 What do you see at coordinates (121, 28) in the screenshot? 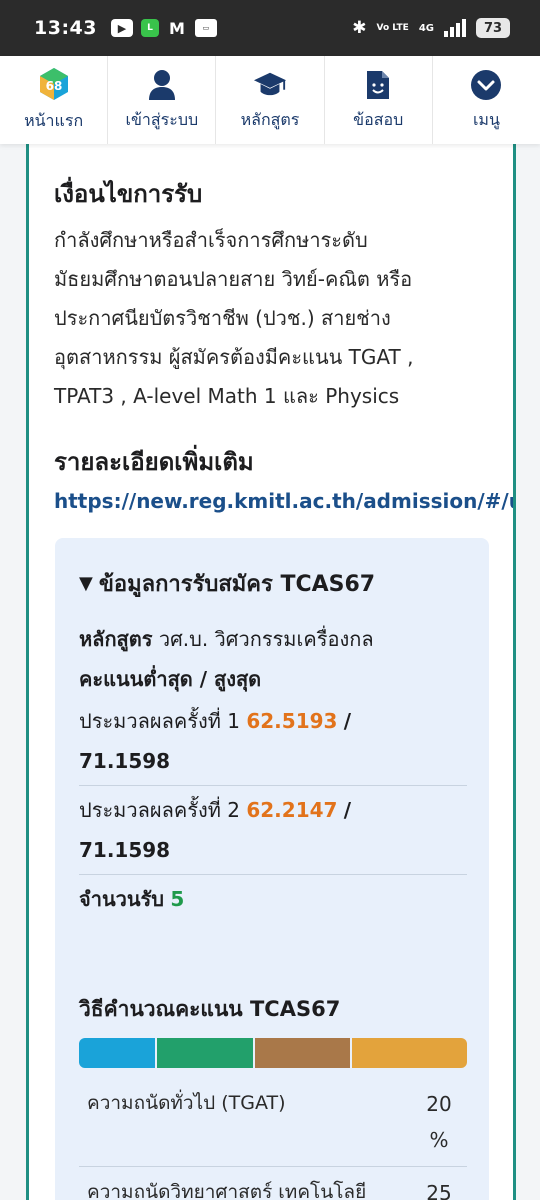
I see `youtube-icon: ▶` at bounding box center [121, 28].